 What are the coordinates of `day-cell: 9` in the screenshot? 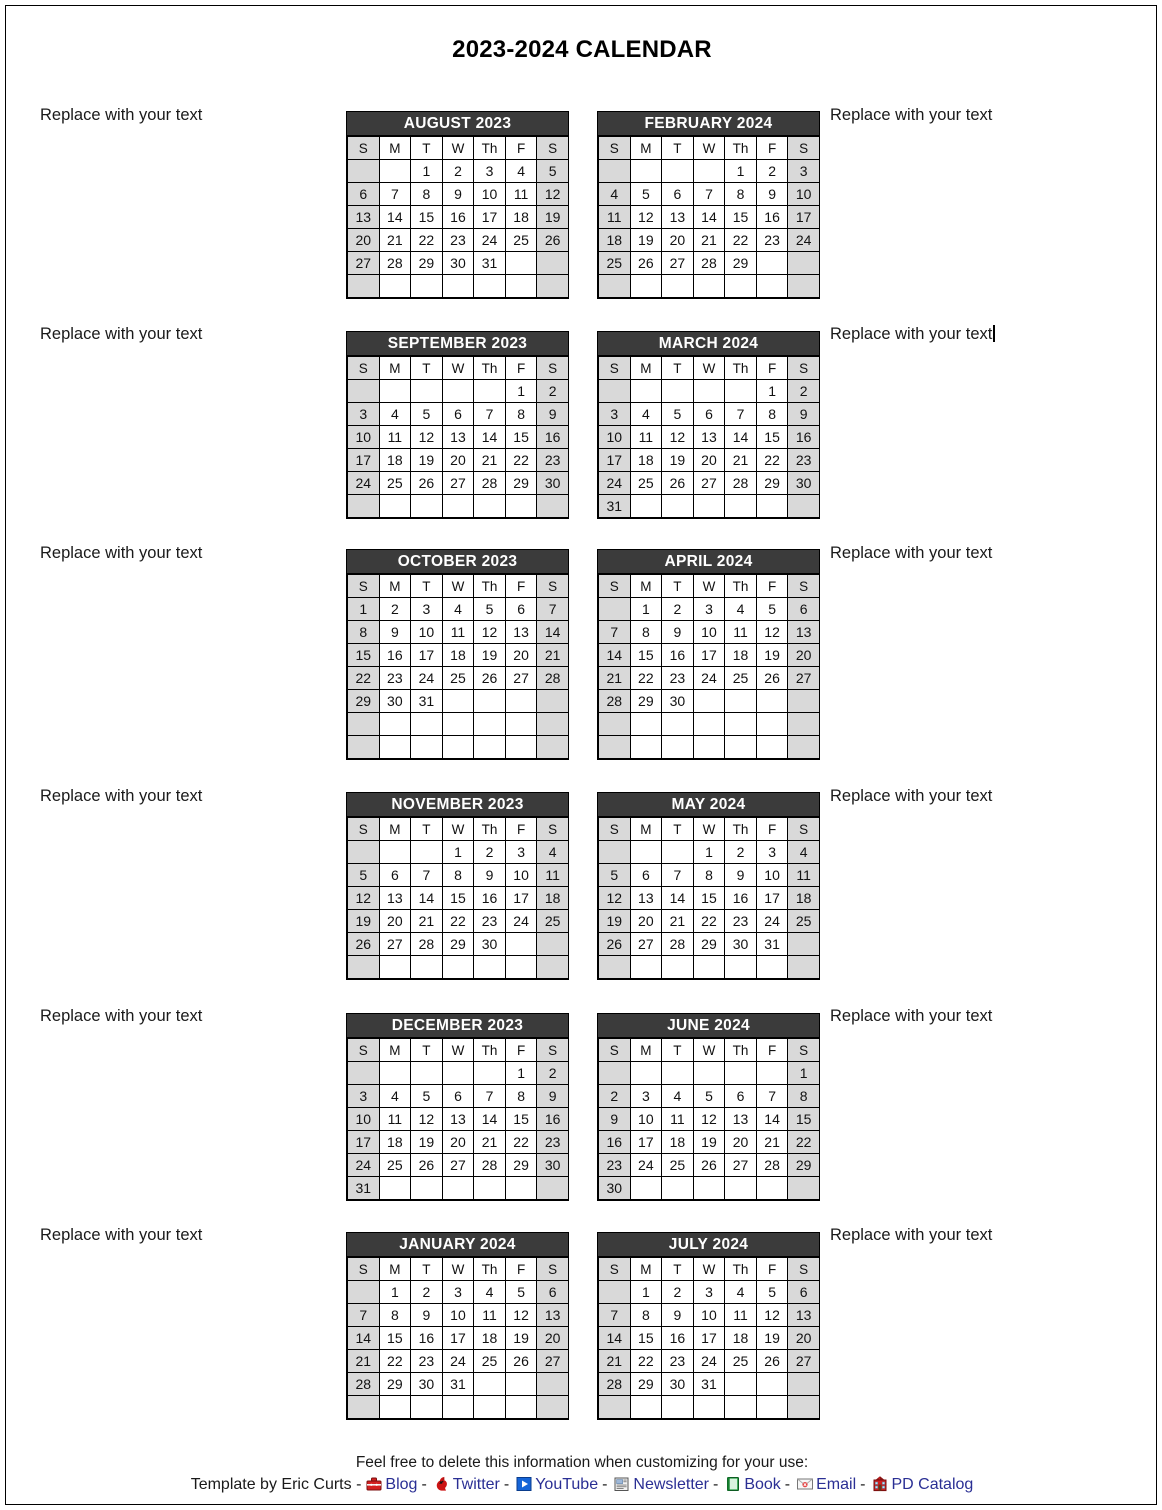 It's located at (772, 194).